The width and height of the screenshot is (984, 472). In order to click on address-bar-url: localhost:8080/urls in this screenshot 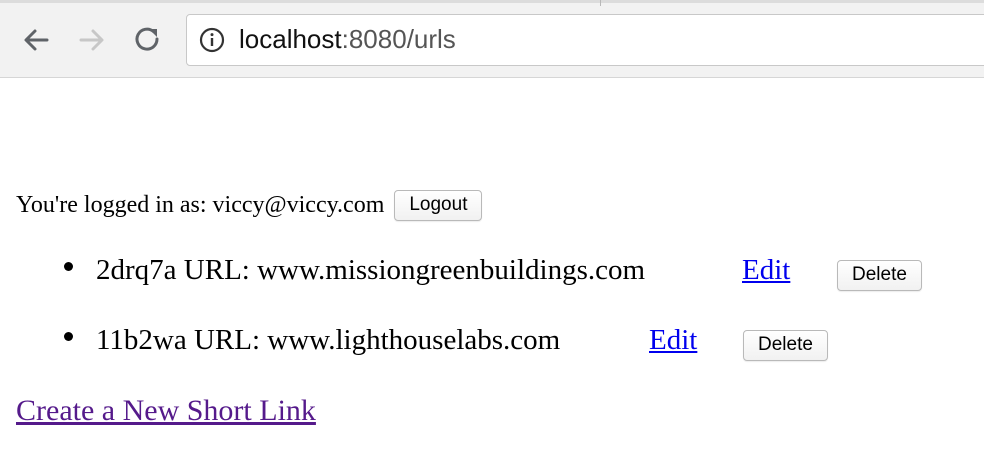, I will do `click(347, 39)`.